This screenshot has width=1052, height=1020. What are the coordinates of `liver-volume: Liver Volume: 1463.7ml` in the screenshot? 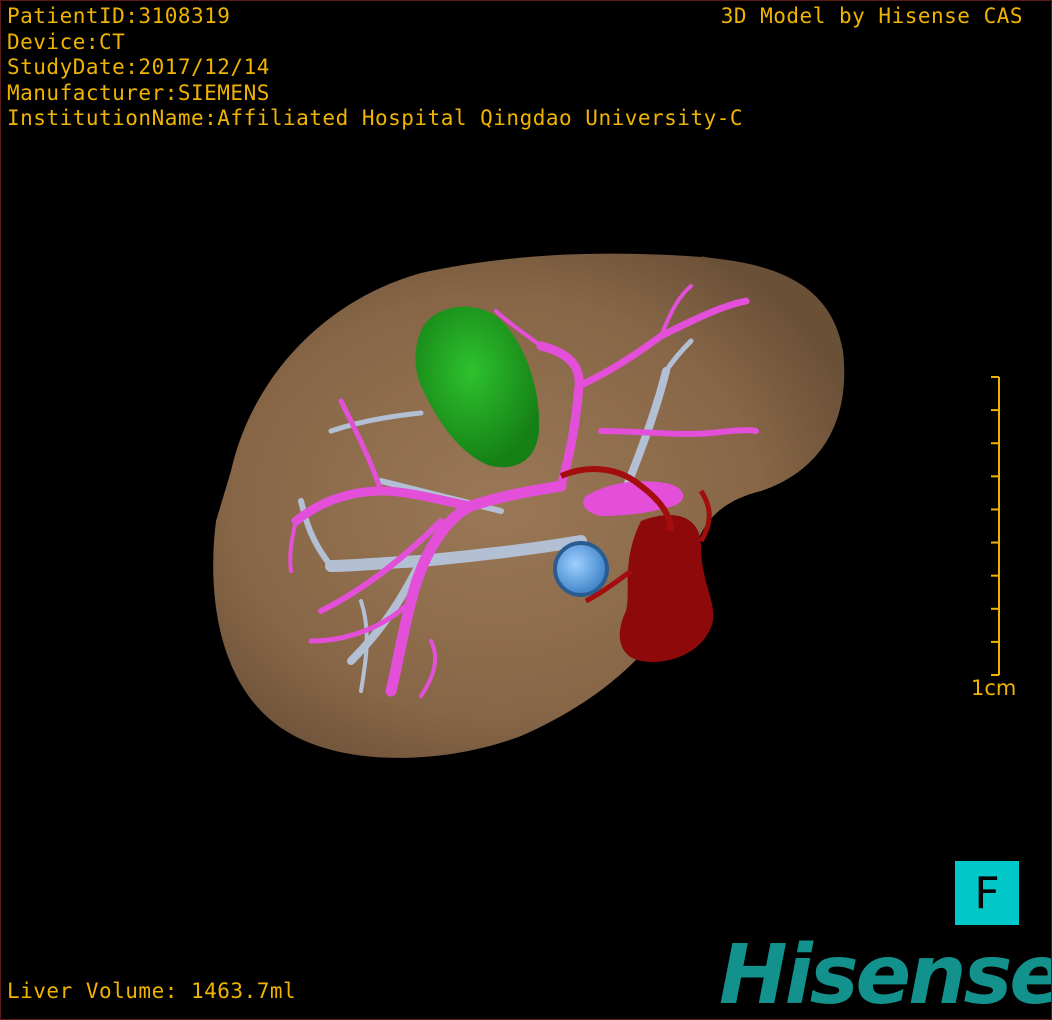 It's located at (152, 991).